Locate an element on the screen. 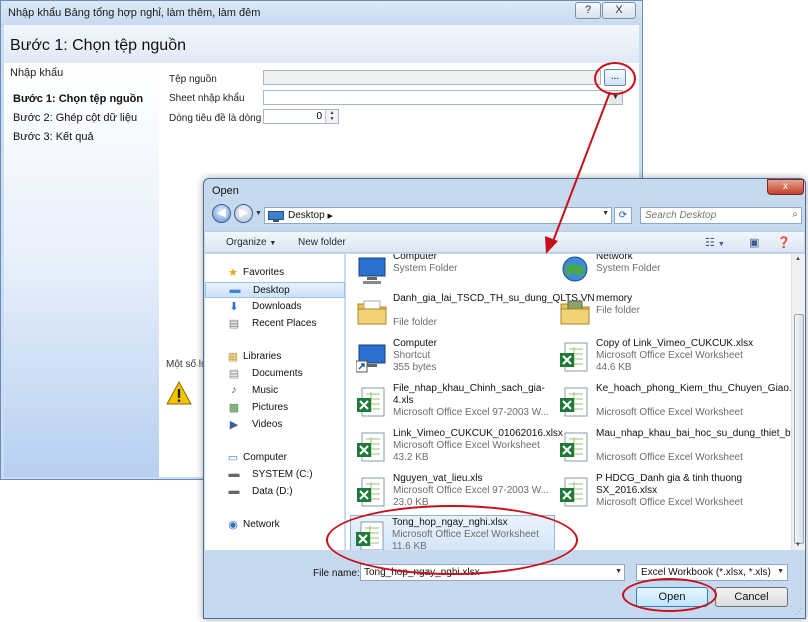 Image resolution: width=808 pixels, height=622 pixels. search-box: ⌕ is located at coordinates (721, 215).